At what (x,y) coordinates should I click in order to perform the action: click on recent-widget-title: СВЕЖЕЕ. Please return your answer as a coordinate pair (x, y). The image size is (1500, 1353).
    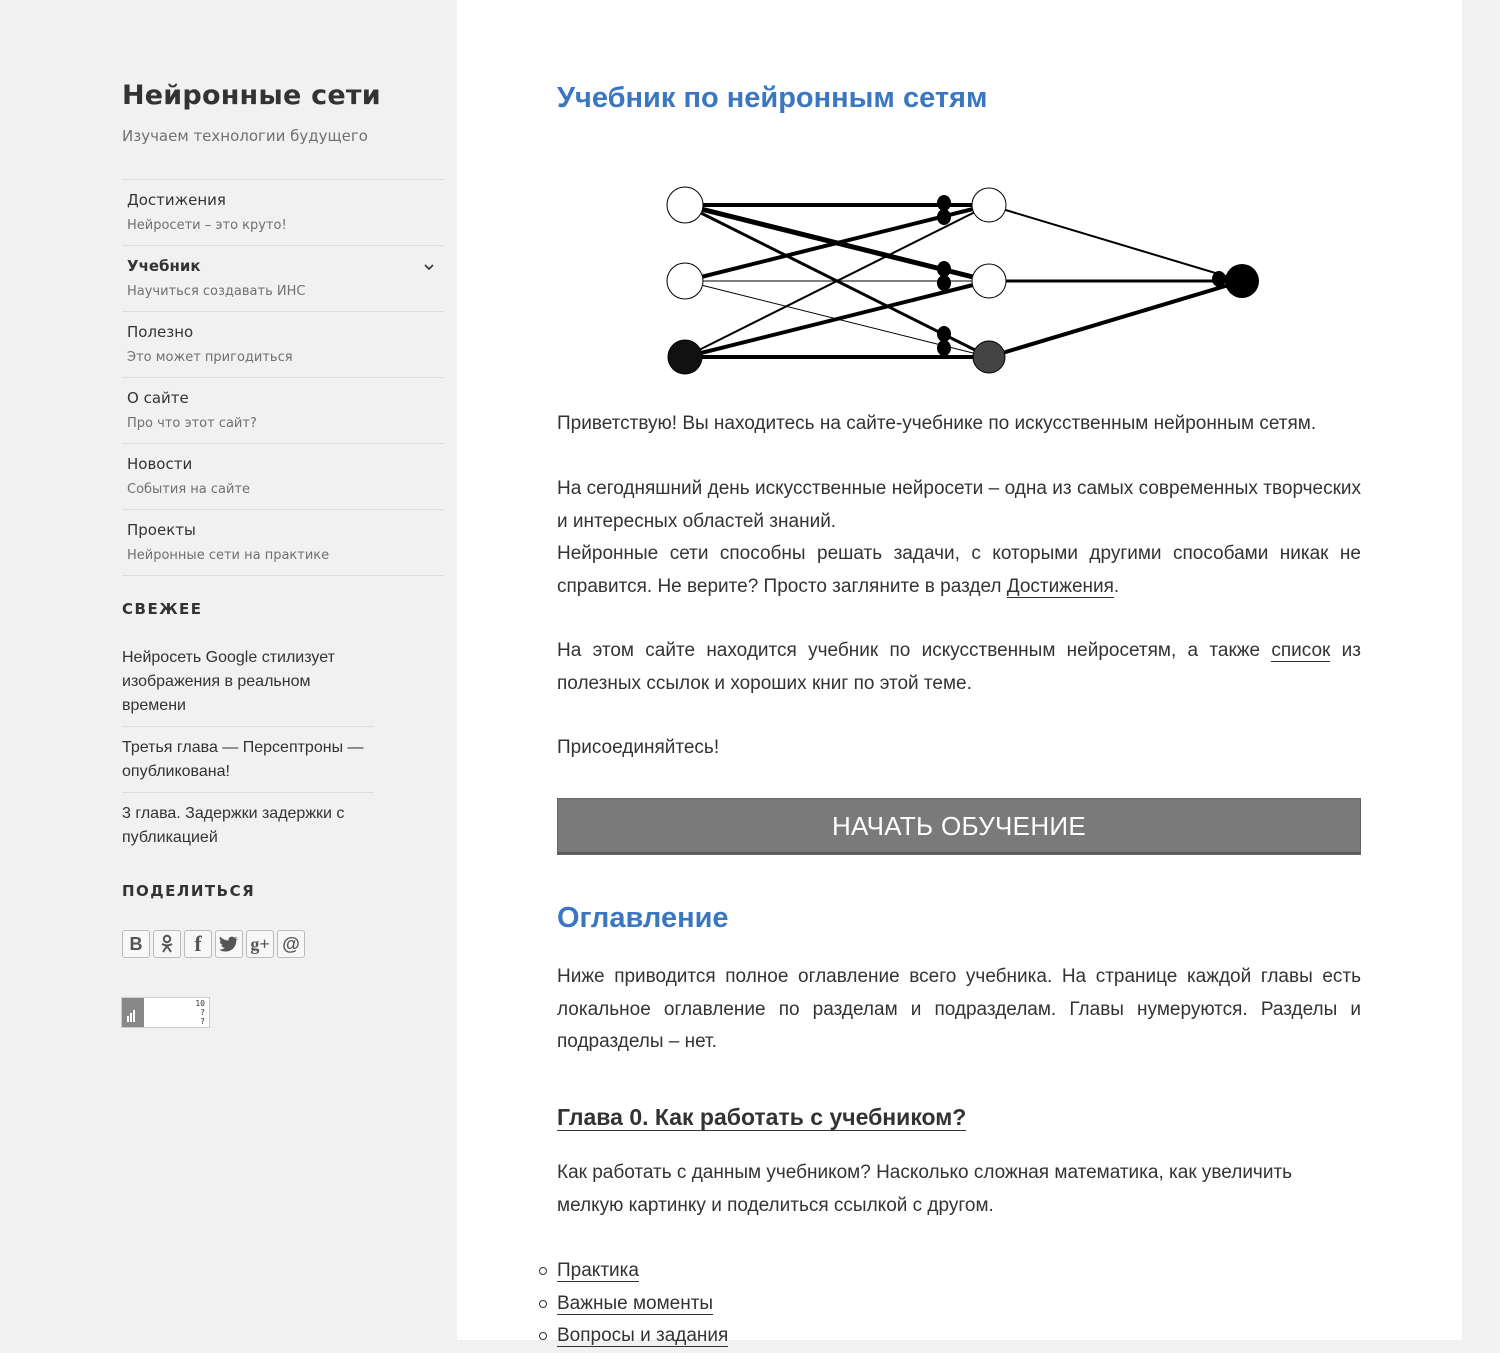
    Looking at the image, I should click on (162, 609).